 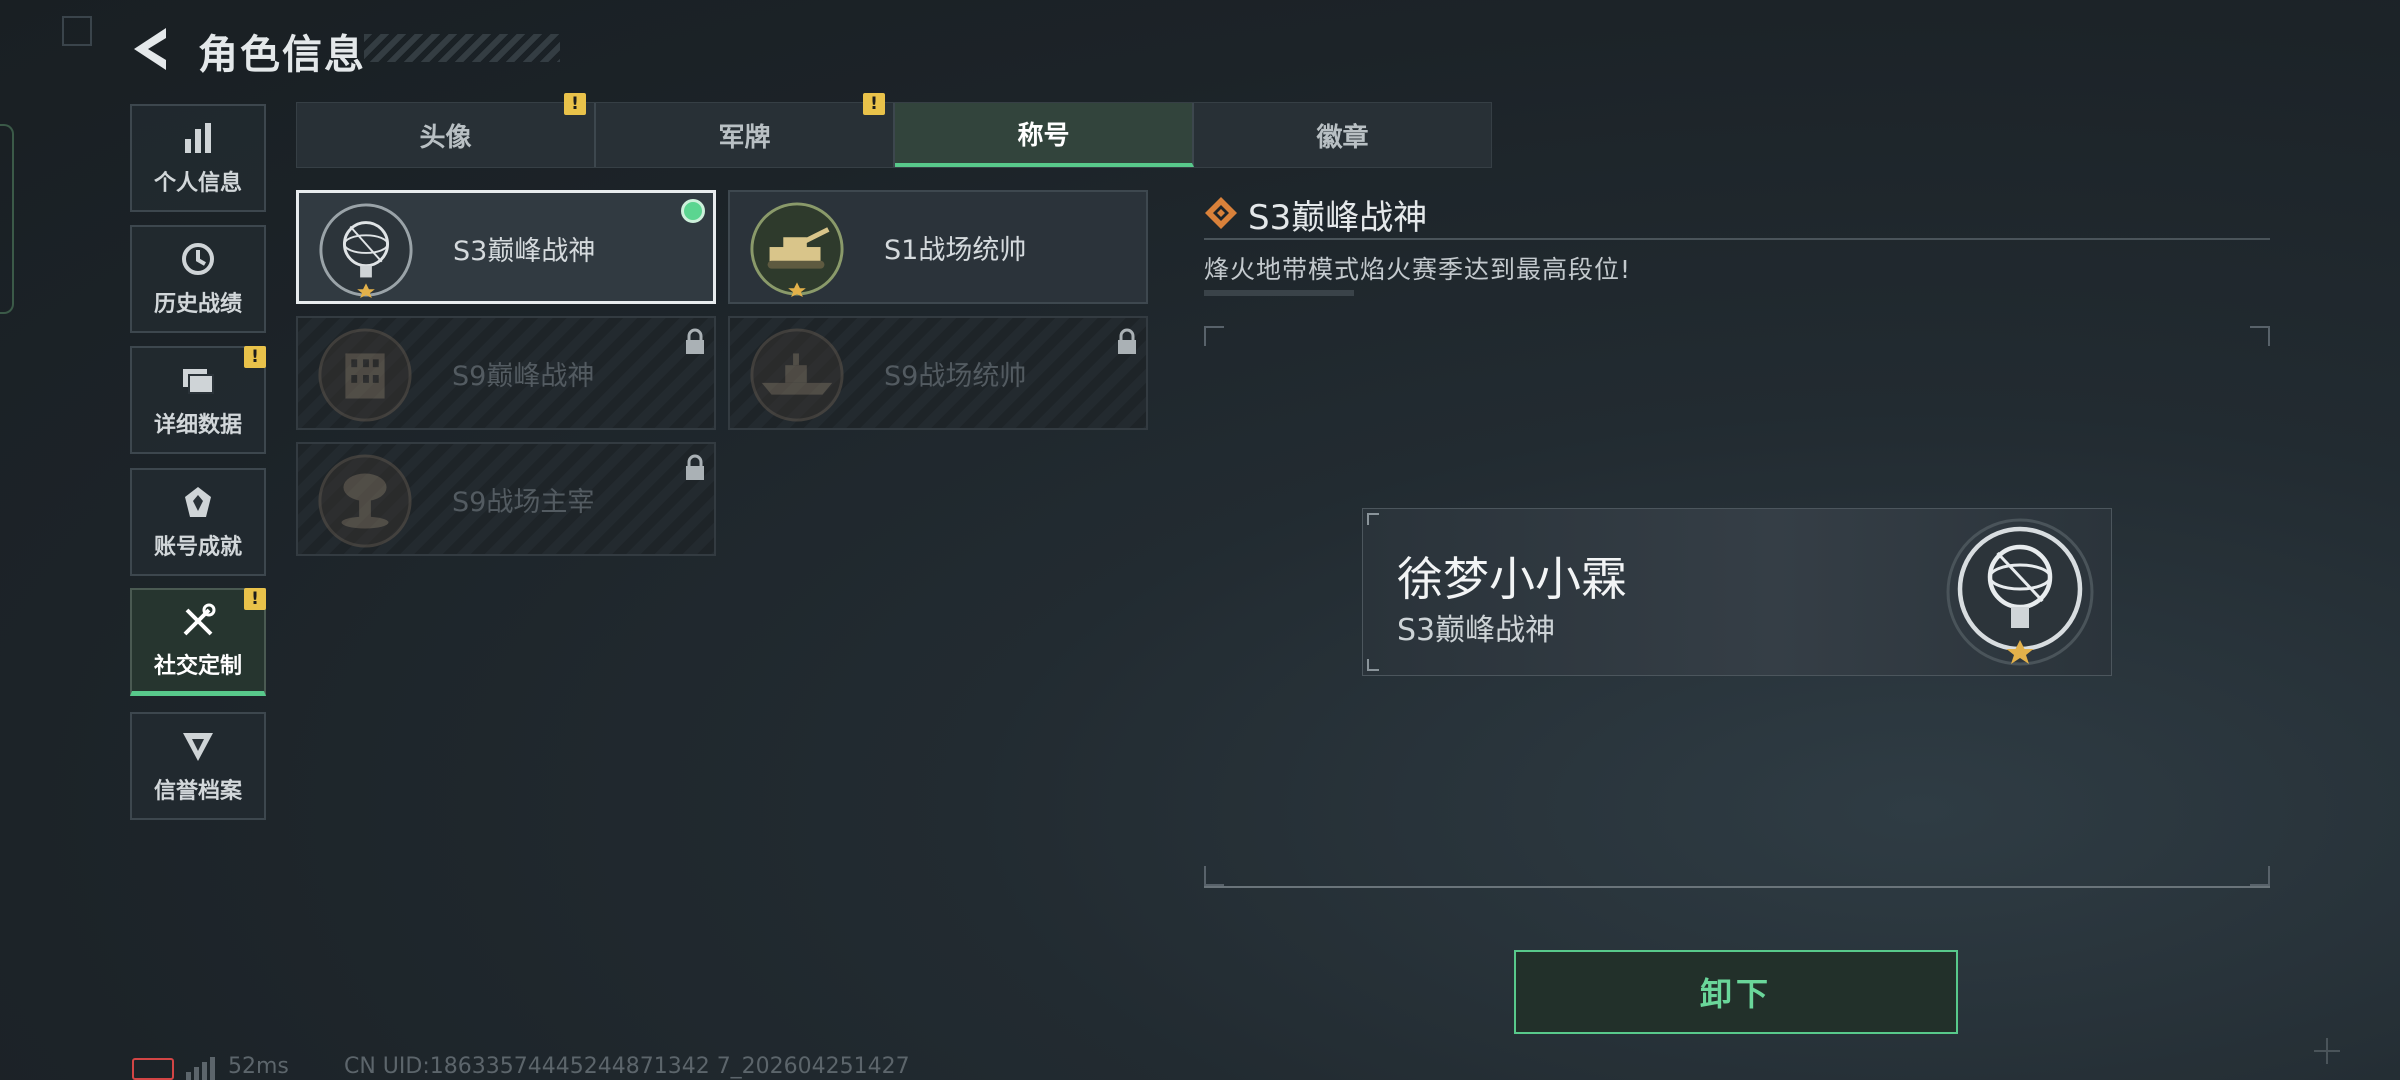 What do you see at coordinates (200, 1068) in the screenshot?
I see `signal-icon` at bounding box center [200, 1068].